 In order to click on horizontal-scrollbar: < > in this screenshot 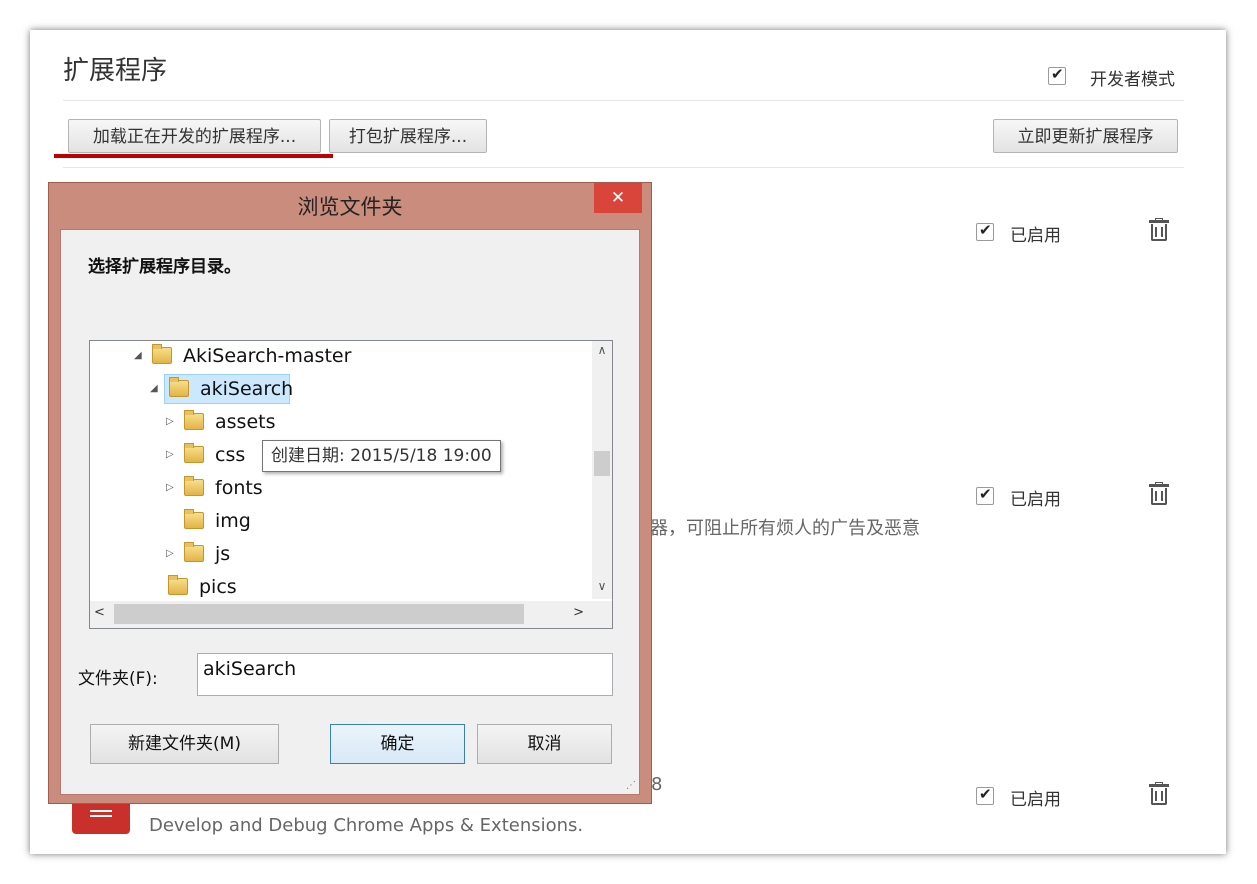, I will do `click(351, 614)`.